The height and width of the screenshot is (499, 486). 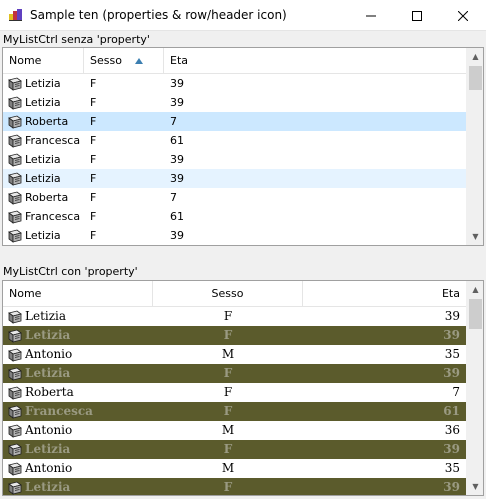 I want to click on list1-header-eta: Eta, so click(x=315, y=61).